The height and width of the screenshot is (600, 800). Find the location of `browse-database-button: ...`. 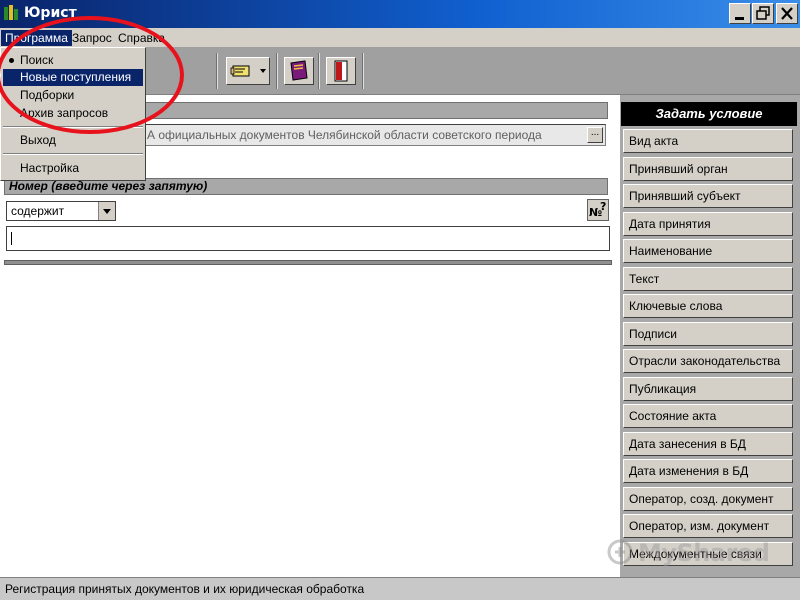

browse-database-button: ... is located at coordinates (595, 135).